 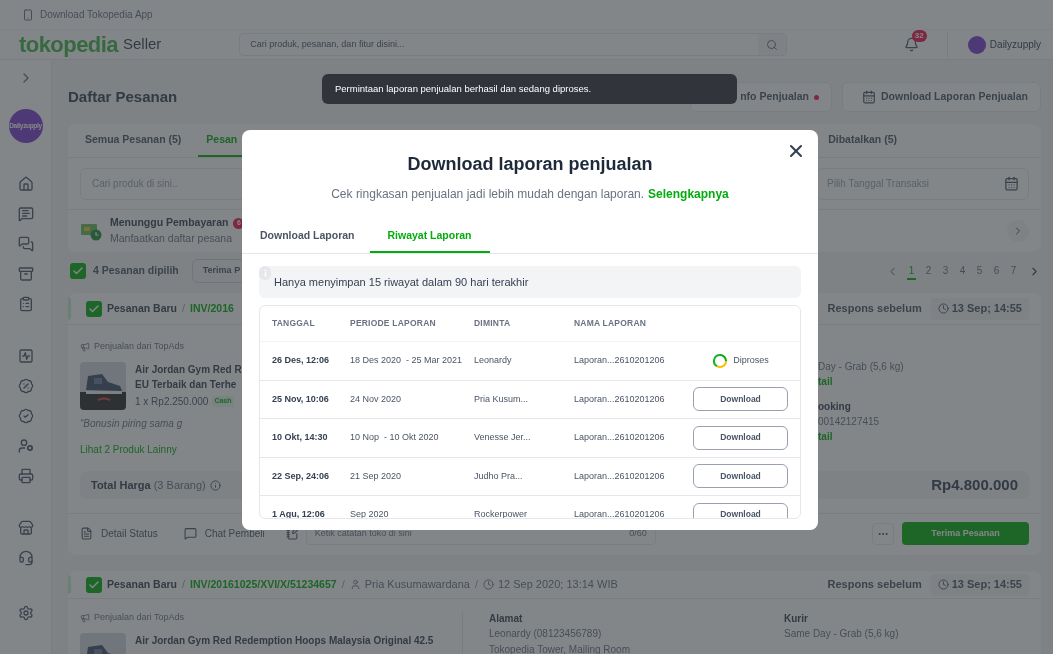 I want to click on bell-icon, so click(x=911, y=44).